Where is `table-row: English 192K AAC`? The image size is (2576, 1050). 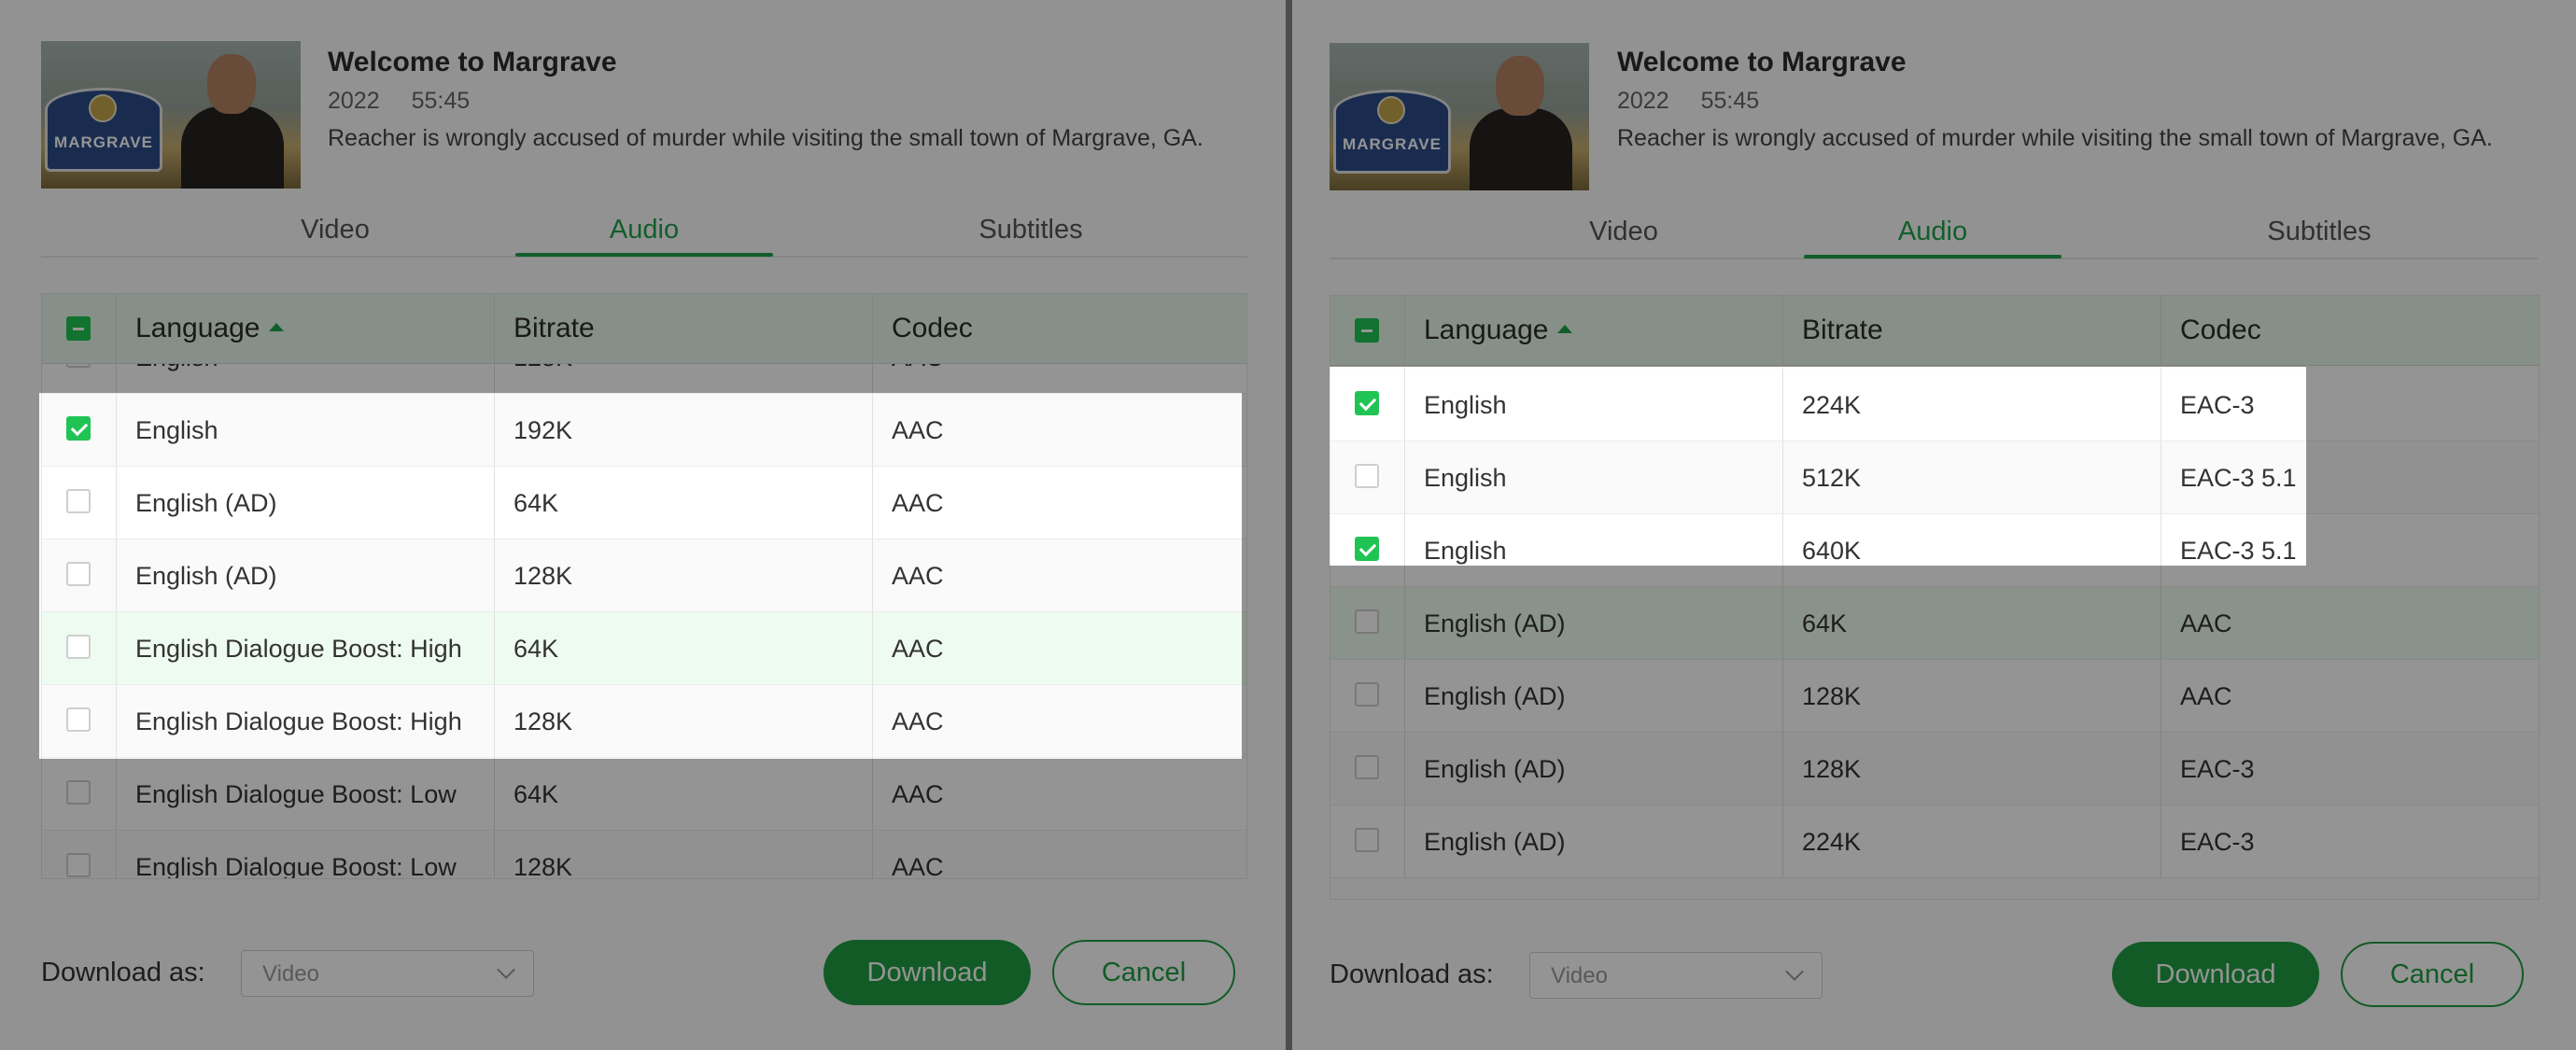
table-row: English 192K AAC is located at coordinates (644, 430).